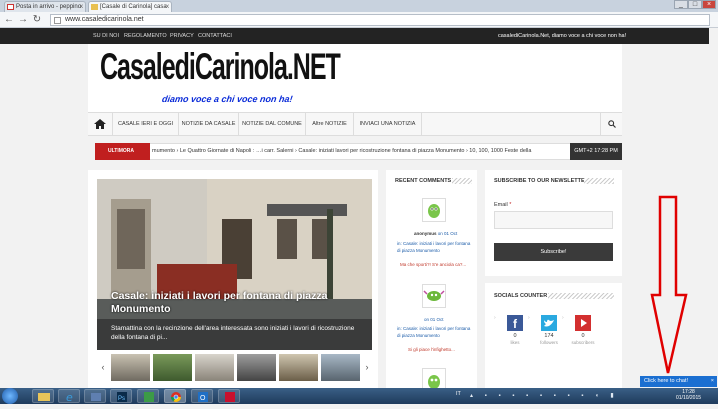 Image resolution: width=718 pixels, height=409 pixels. I want to click on twitter-count: 174, so click(549, 336).